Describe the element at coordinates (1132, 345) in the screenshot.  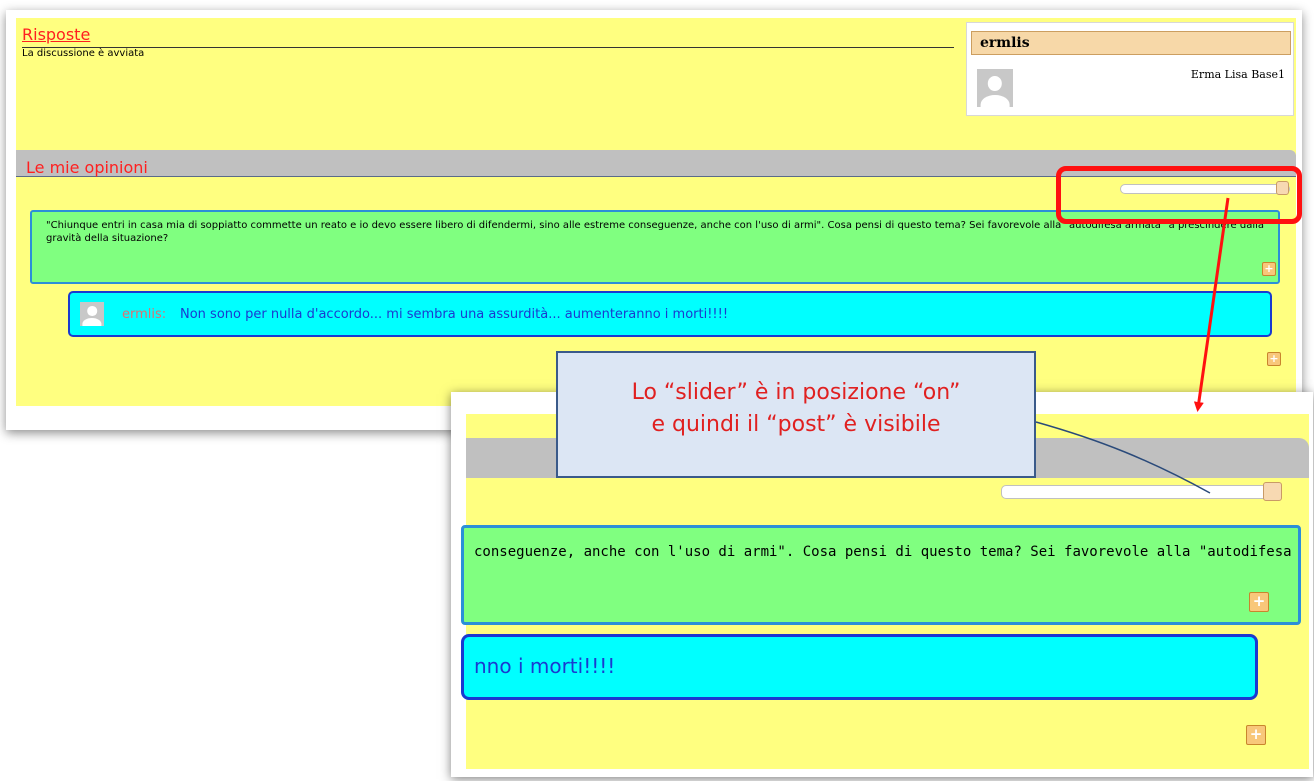
I see `annotation-arrows` at that location.